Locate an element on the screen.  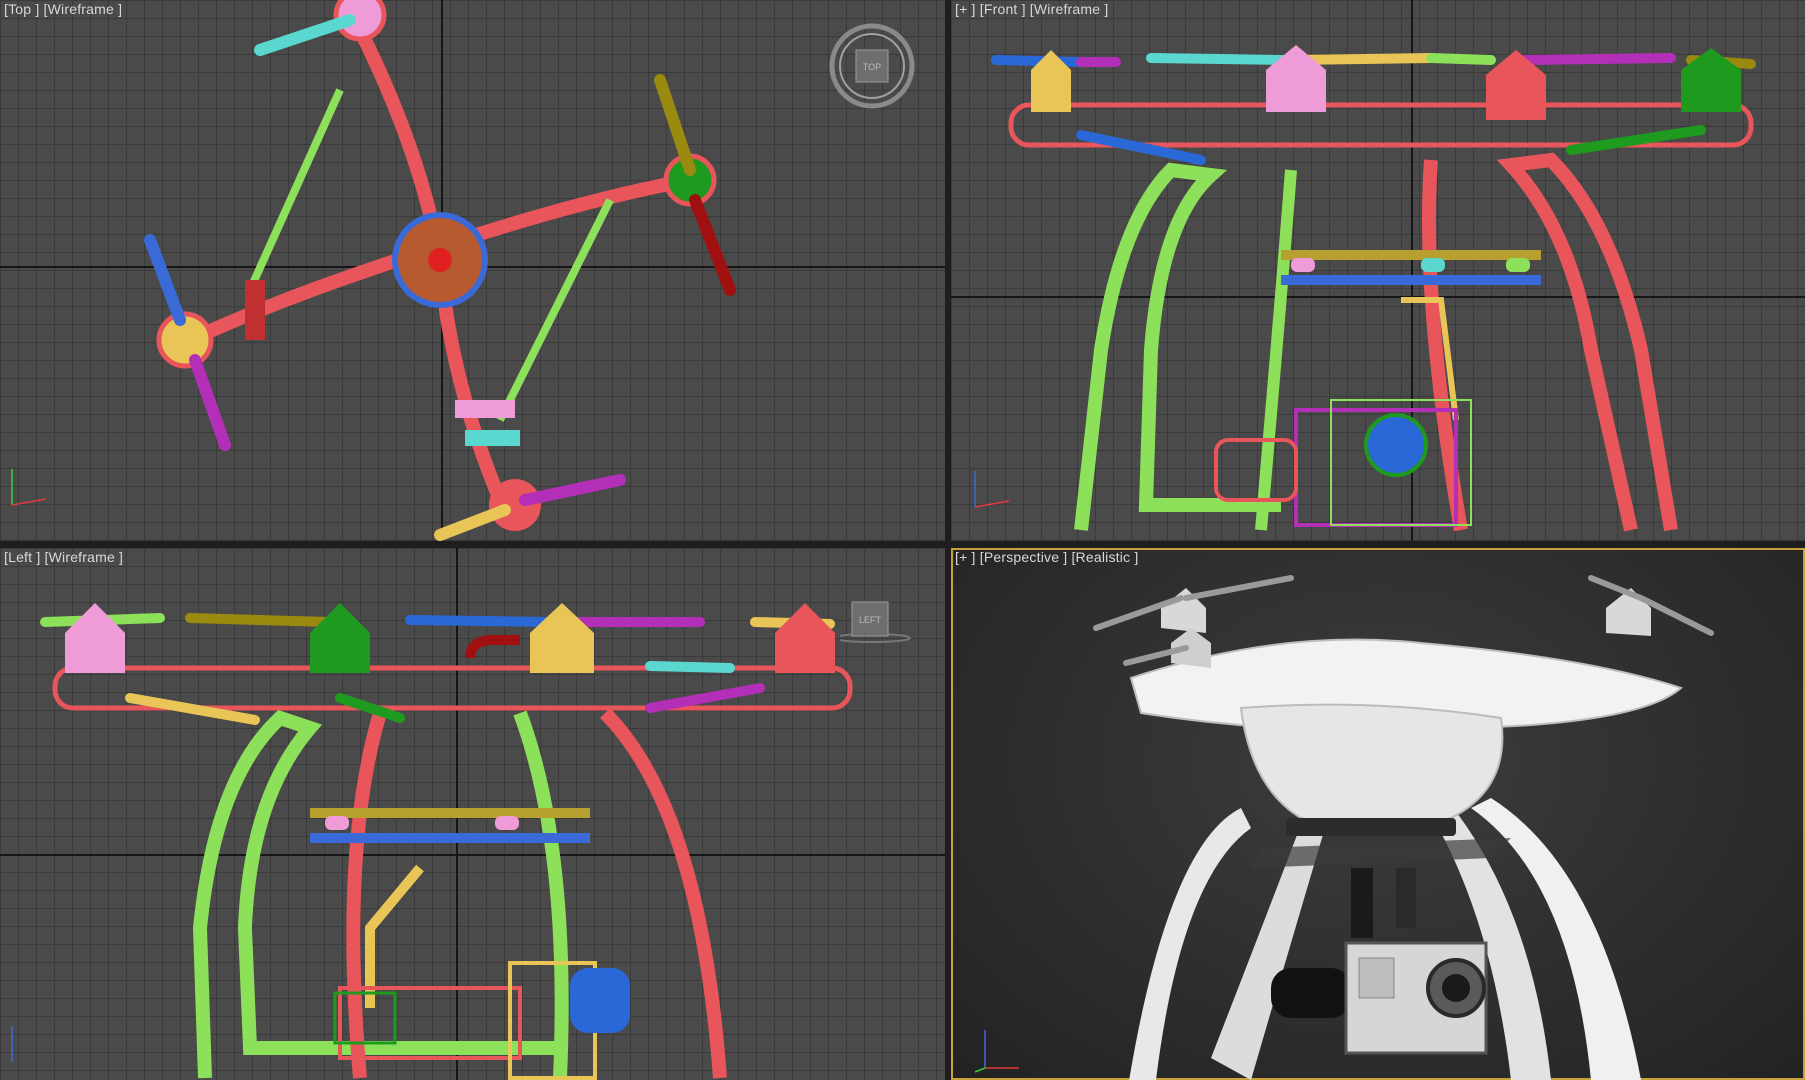
viewport-label-left: [Left ] [Wireframe ] is located at coordinates (63, 557).